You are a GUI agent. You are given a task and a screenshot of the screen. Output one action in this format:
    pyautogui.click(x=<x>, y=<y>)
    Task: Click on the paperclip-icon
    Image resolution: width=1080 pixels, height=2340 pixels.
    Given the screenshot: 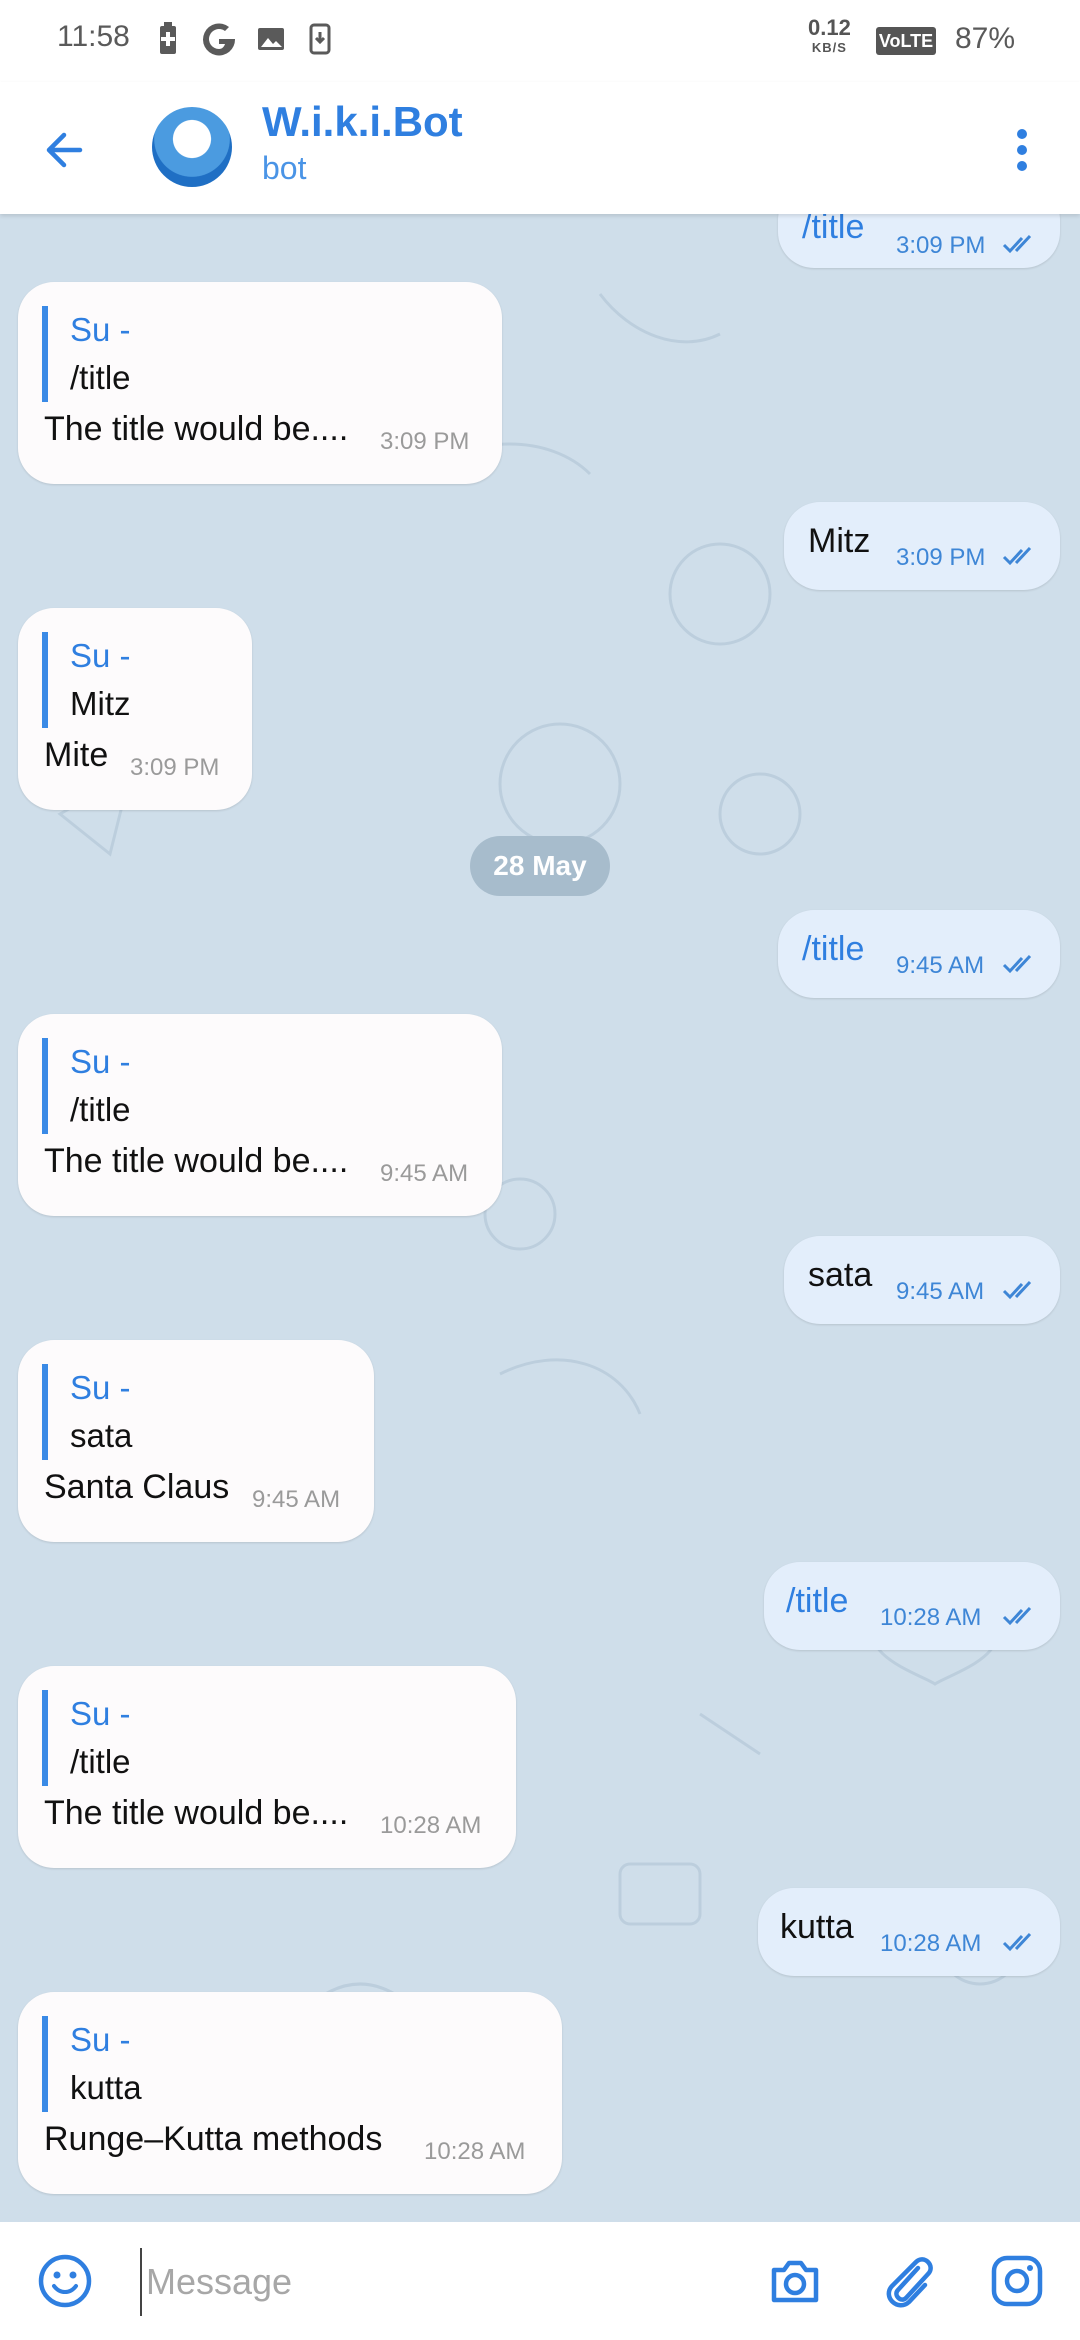 What is the action you would take?
    pyautogui.click(x=907, y=2280)
    